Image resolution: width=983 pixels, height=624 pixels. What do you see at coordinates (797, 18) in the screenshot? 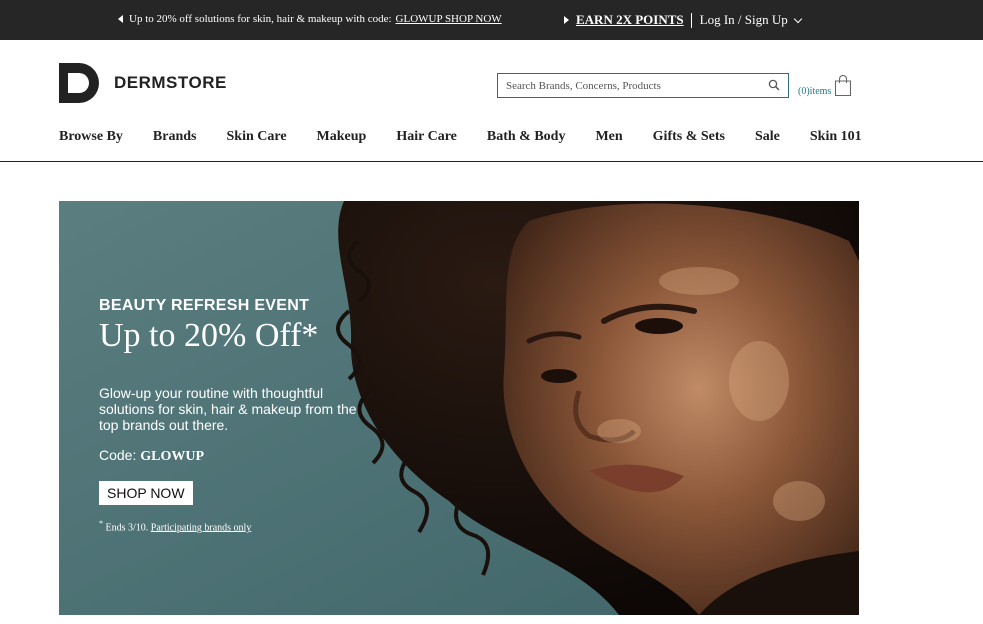
I see `chevron-down-icon` at bounding box center [797, 18].